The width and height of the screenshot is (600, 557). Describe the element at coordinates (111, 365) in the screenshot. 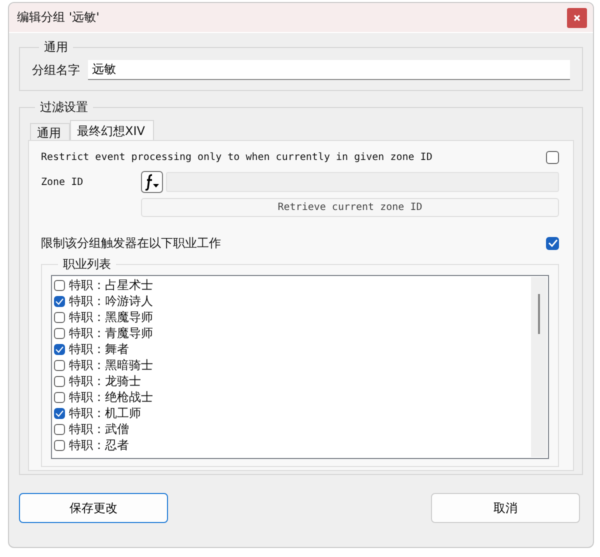

I see `job-label: 特职：黑暗骑士` at that location.